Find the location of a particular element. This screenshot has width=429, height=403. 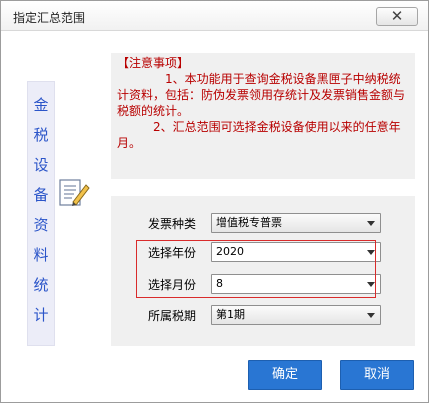

side-char: 资 is located at coordinates (41, 225).